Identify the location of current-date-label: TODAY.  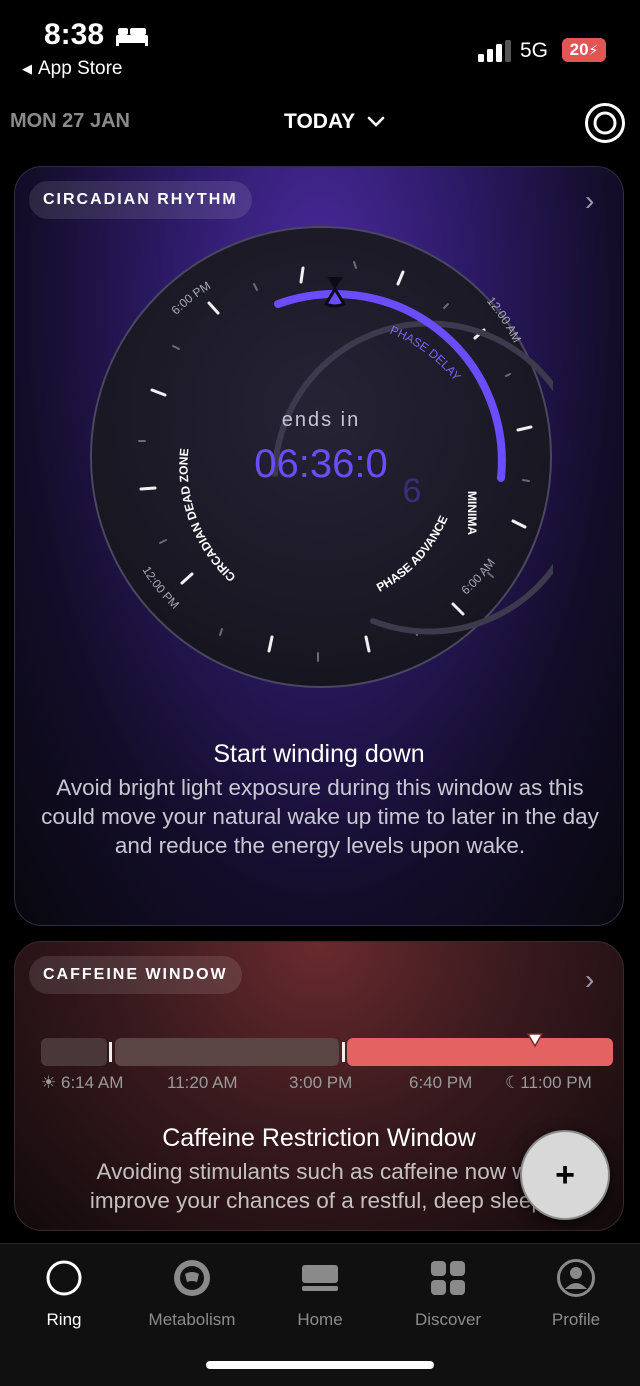
(320, 121).